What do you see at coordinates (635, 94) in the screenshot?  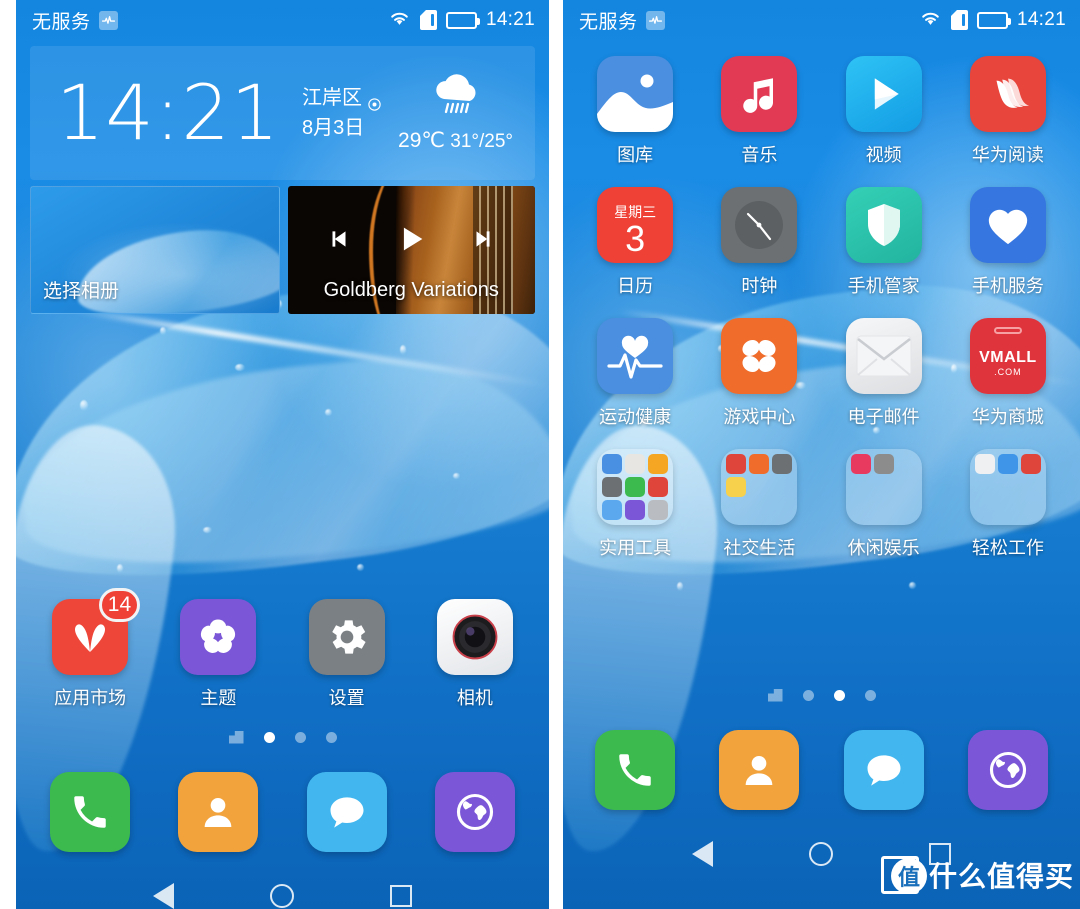 I see `gallery-photo-icon` at bounding box center [635, 94].